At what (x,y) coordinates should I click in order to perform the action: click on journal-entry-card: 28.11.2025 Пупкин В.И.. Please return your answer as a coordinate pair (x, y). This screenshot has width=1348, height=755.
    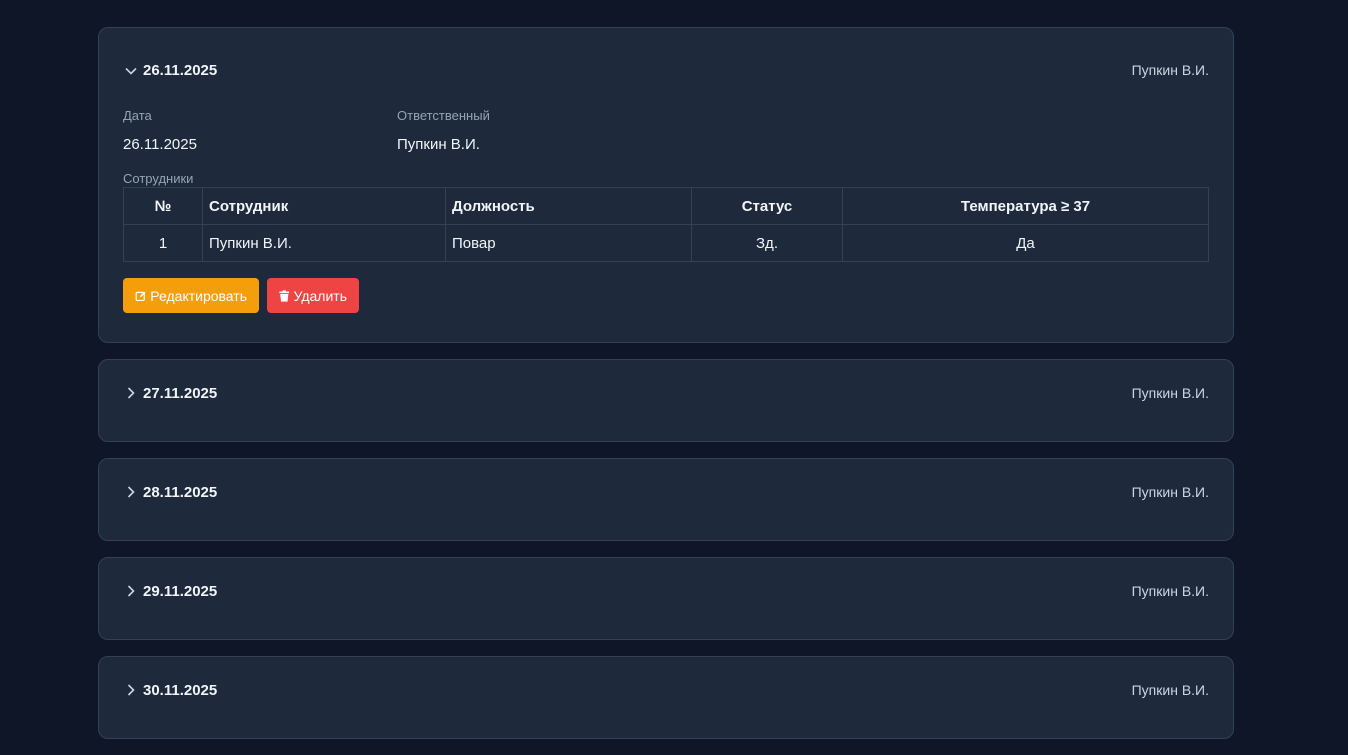
    Looking at the image, I should click on (666, 499).